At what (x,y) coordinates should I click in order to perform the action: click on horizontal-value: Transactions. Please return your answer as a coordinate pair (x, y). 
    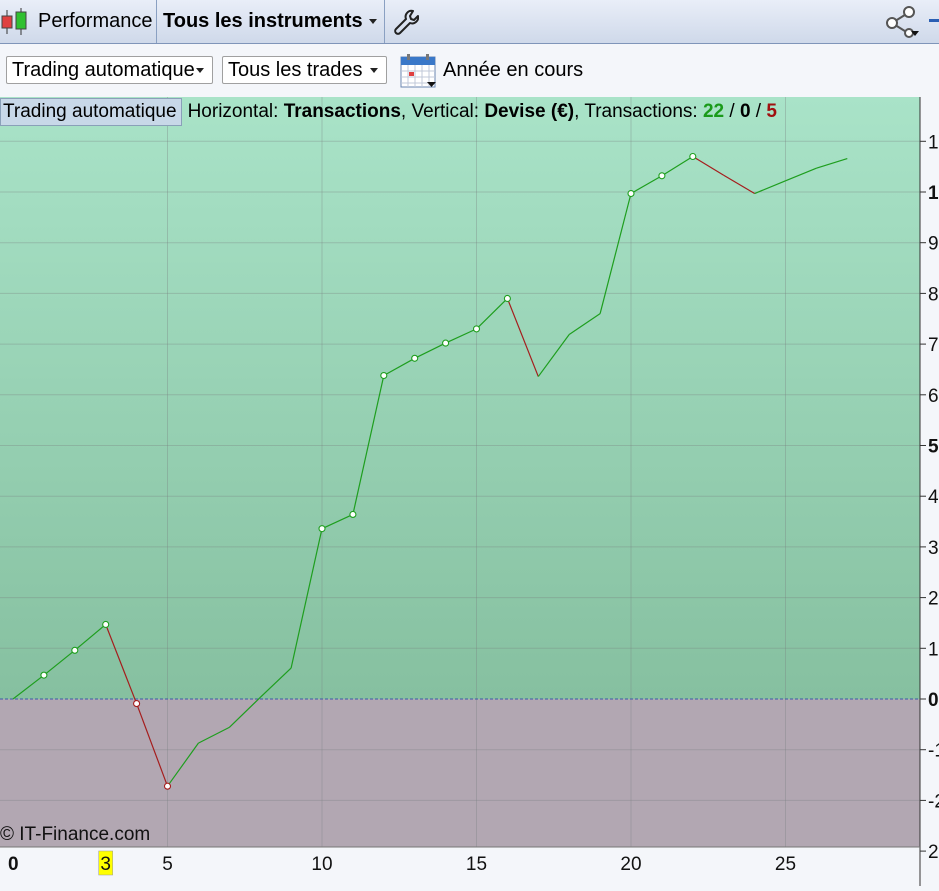
    Looking at the image, I should click on (342, 111).